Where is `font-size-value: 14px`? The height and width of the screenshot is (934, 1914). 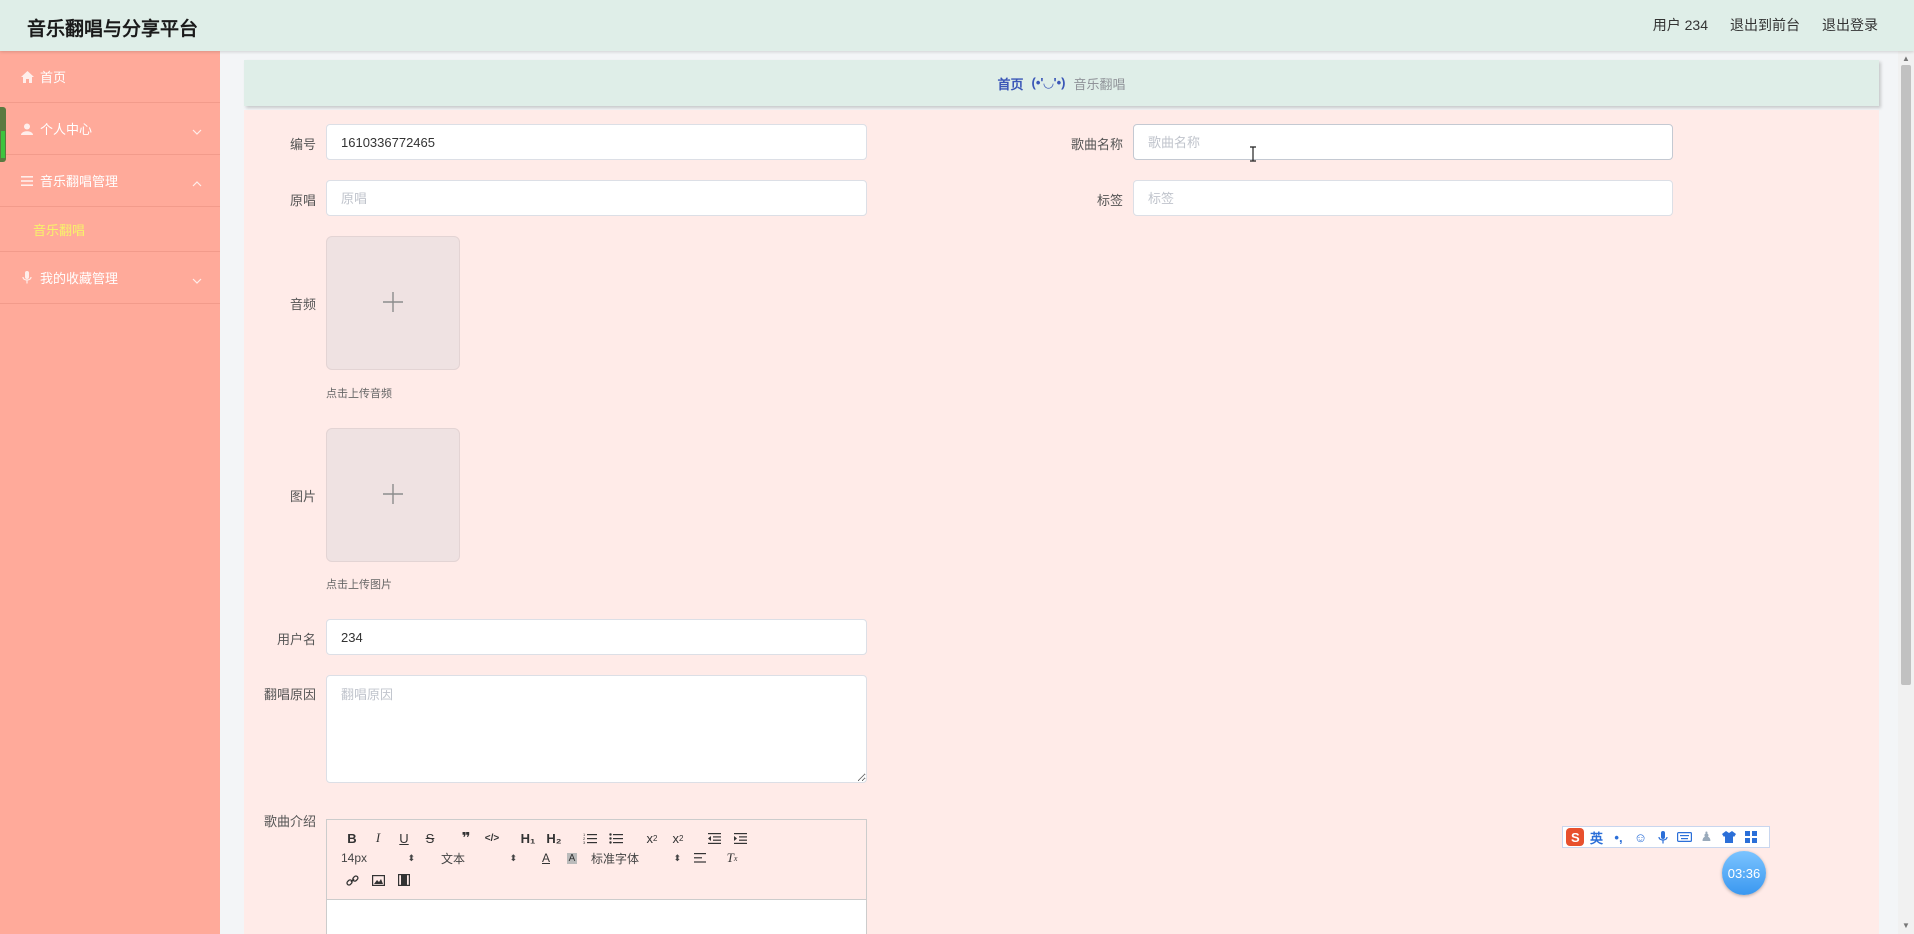
font-size-value: 14px is located at coordinates (354, 858).